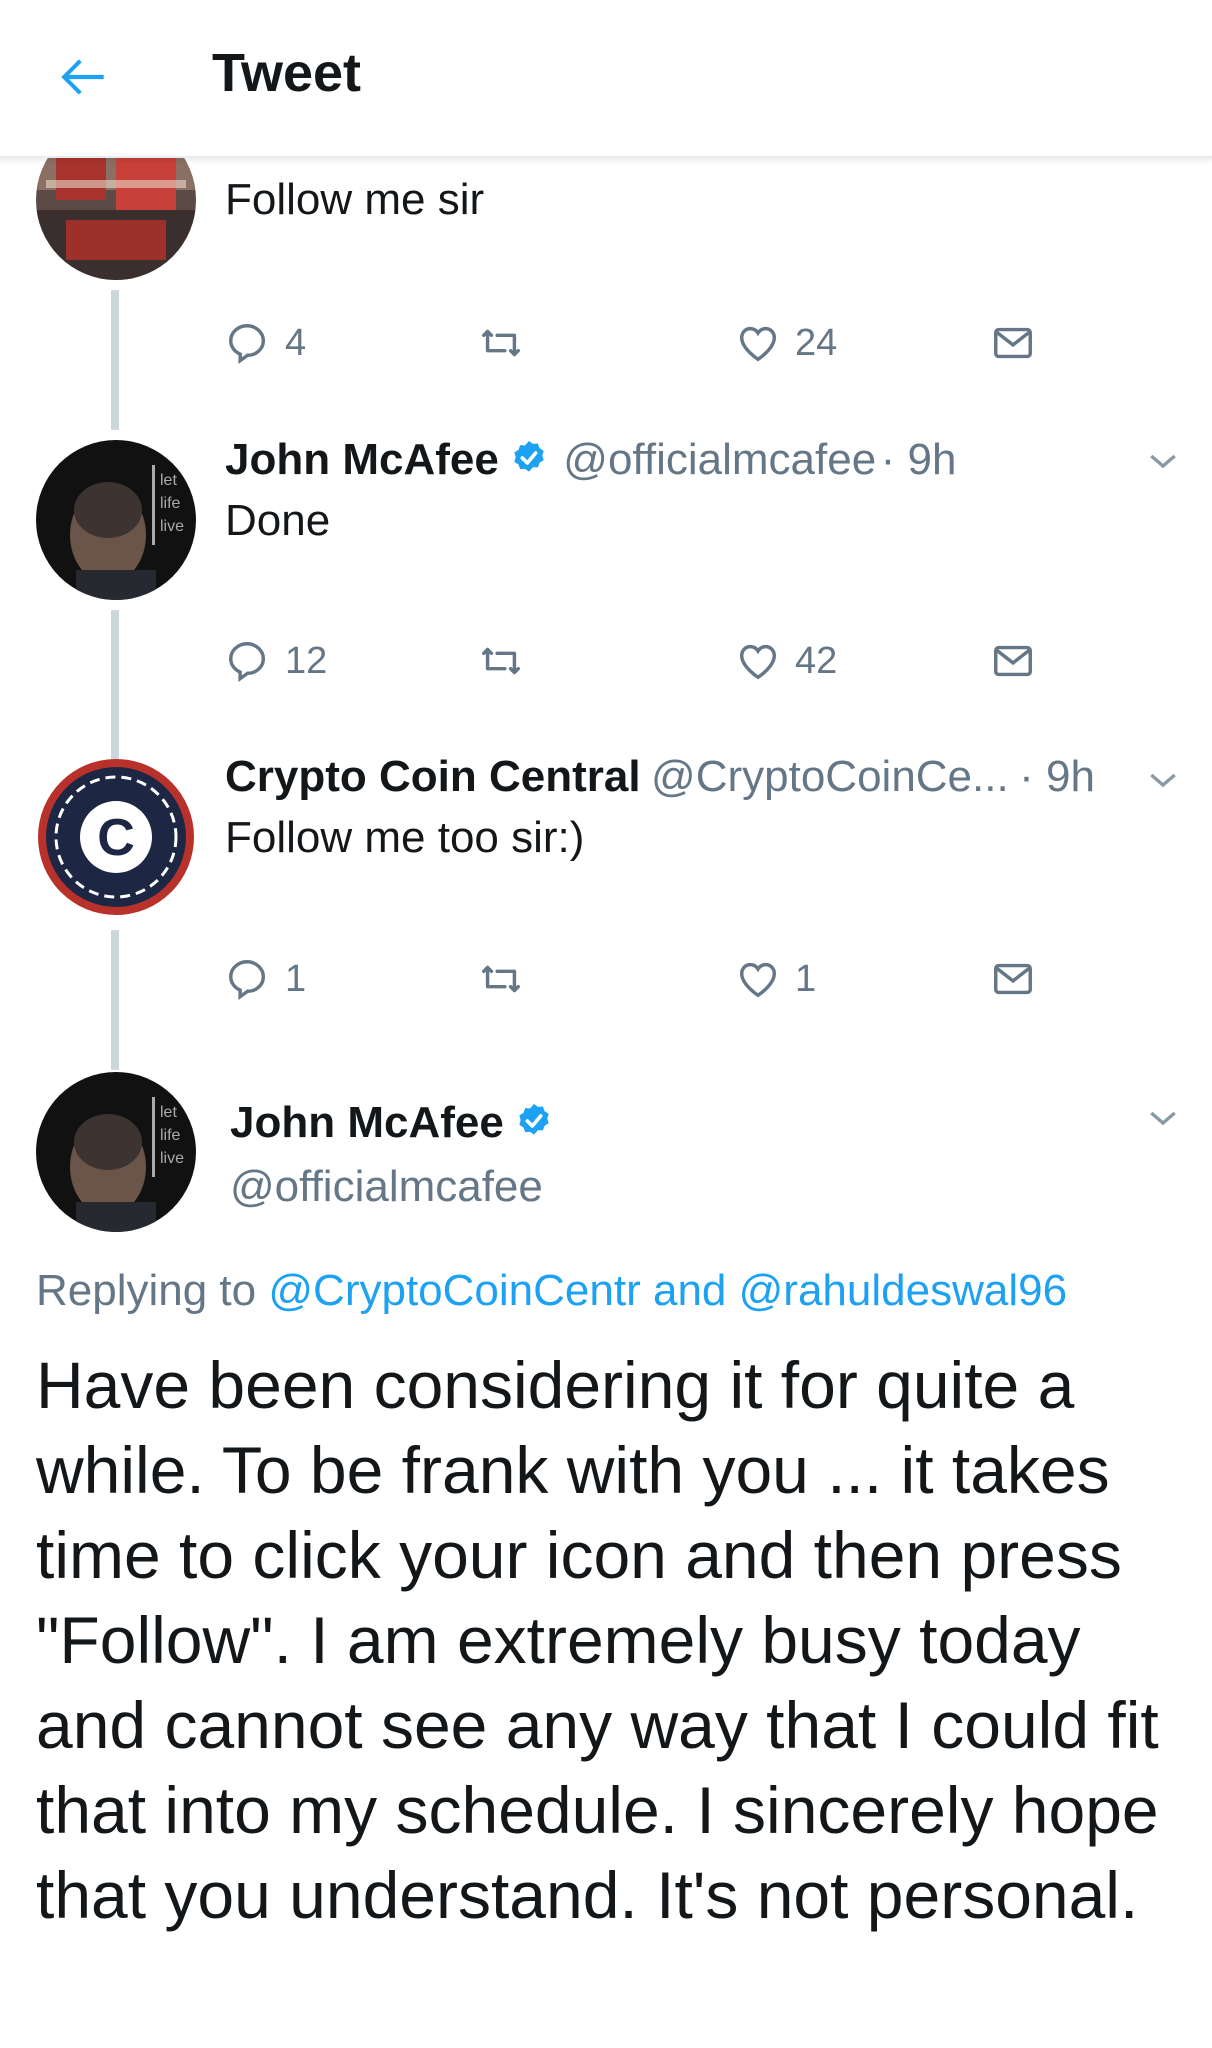  I want to click on back-button, so click(83, 77).